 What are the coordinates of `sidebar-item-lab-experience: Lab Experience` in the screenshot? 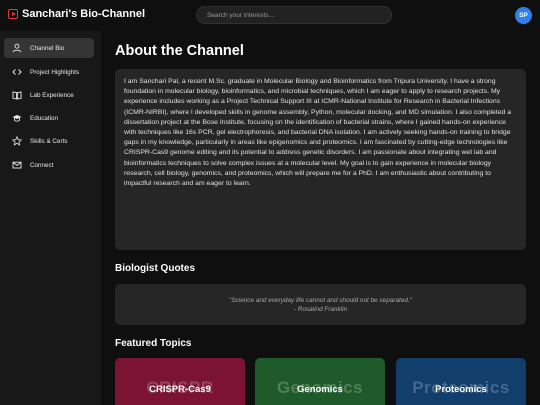 It's located at (49, 95).